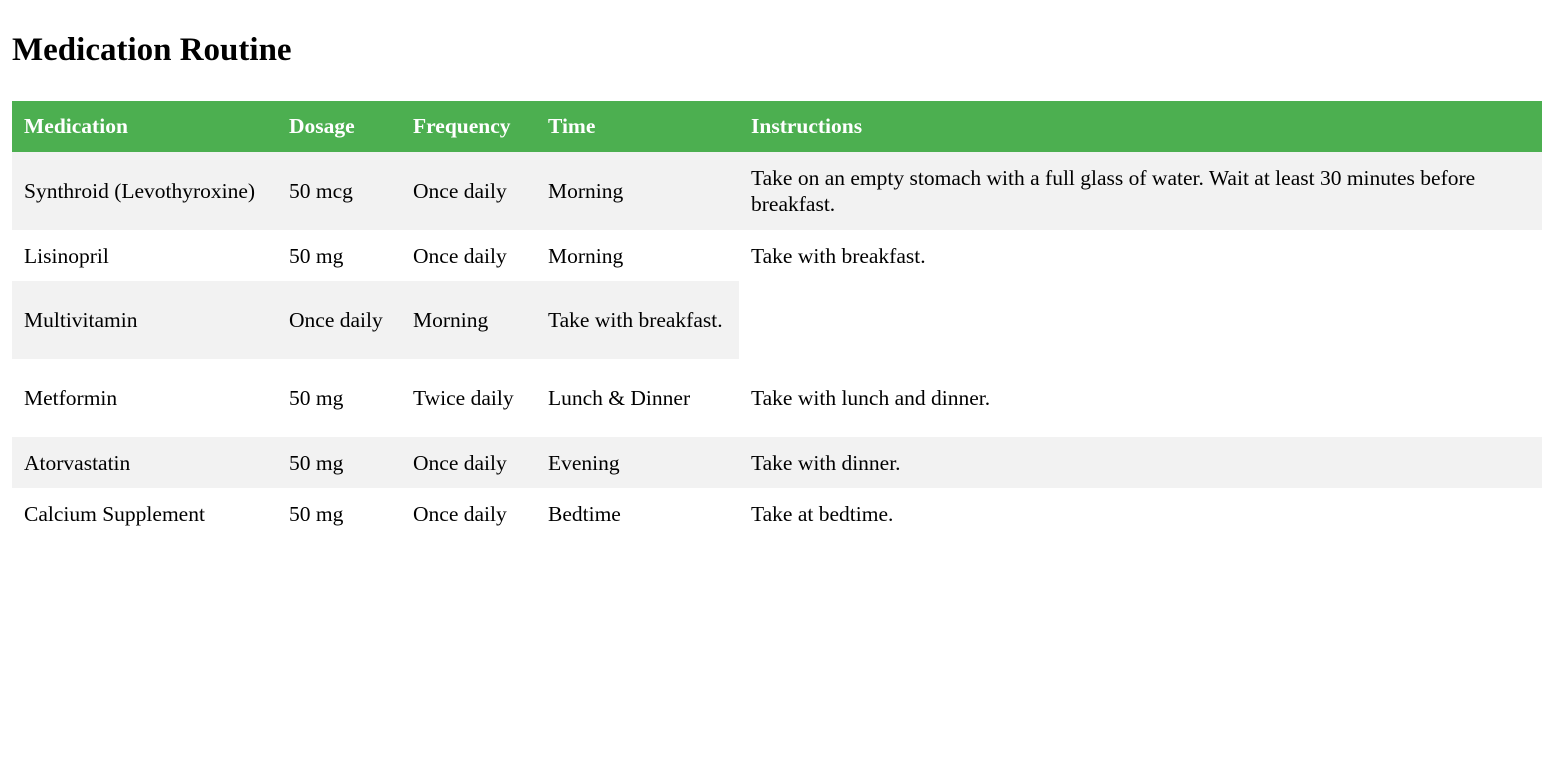 This screenshot has height=759, width=1554. I want to click on instructions-cell: Take at bedtime., so click(822, 513).